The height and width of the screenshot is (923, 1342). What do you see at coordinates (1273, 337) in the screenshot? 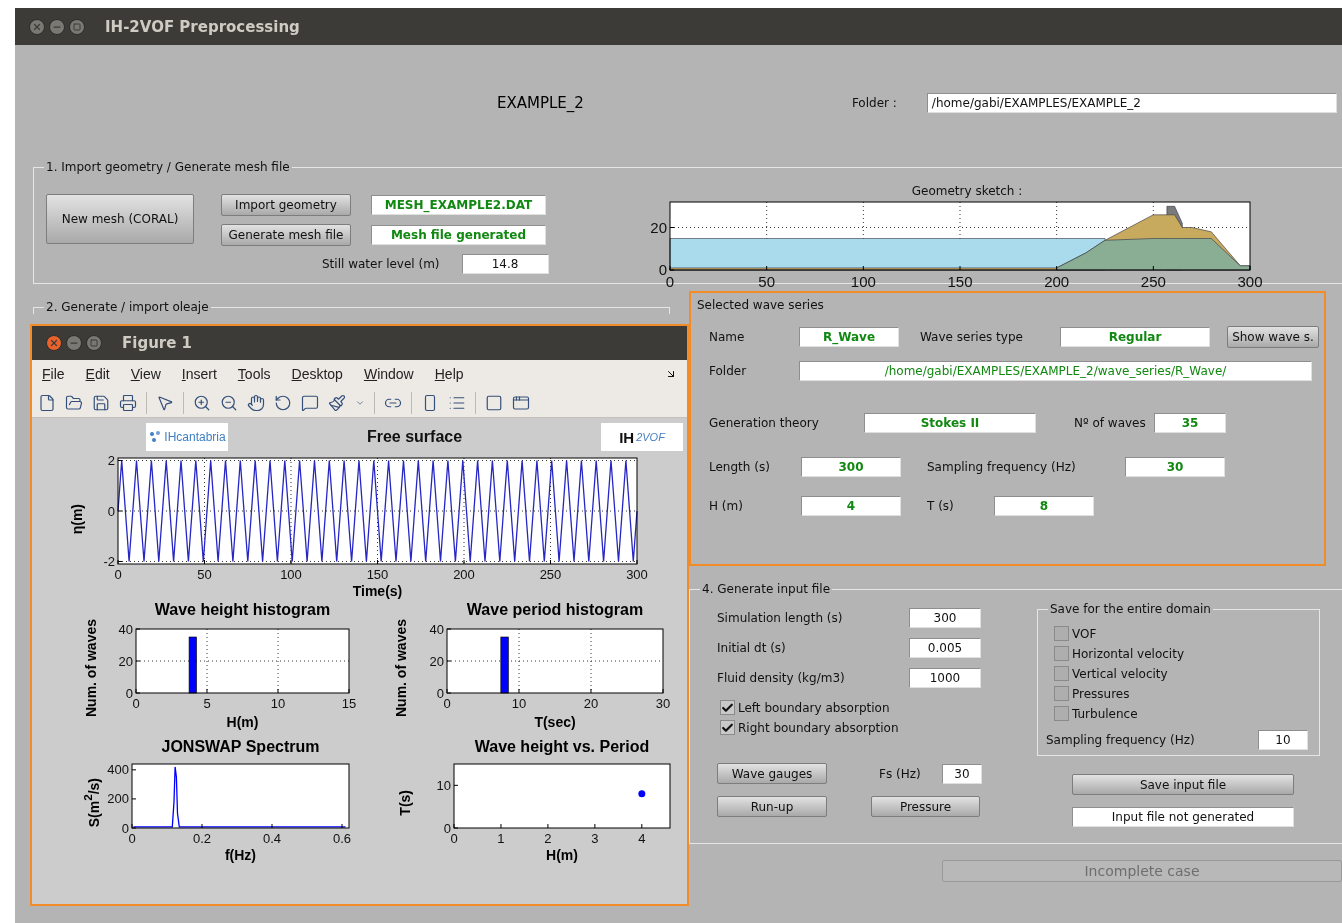
I see `show-wave-button: Show wave s.` at bounding box center [1273, 337].